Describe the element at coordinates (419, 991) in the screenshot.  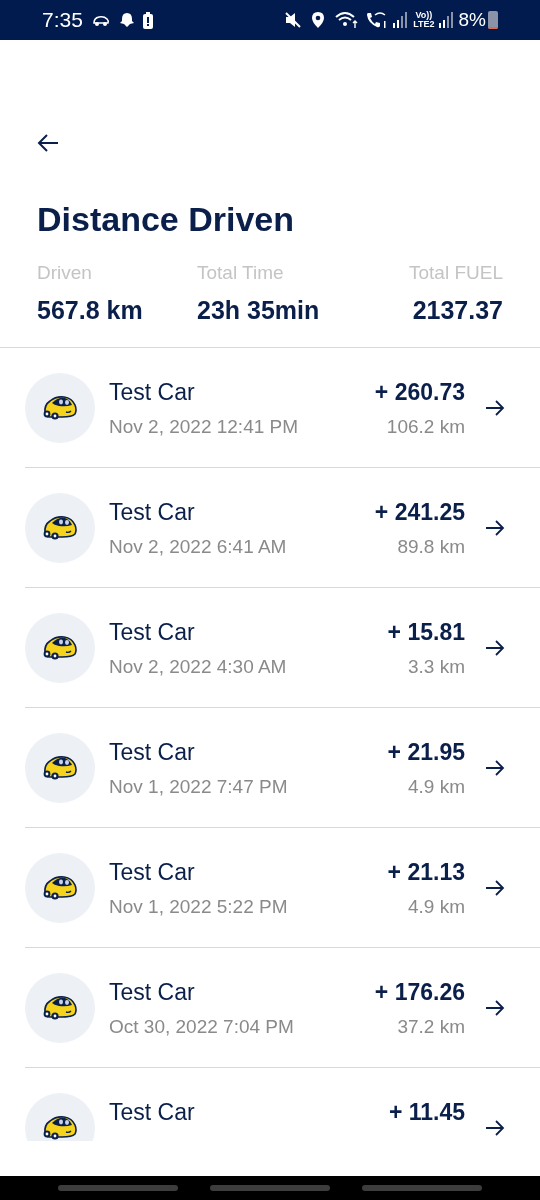
I see `fuel-amount: + 176.26` at that location.